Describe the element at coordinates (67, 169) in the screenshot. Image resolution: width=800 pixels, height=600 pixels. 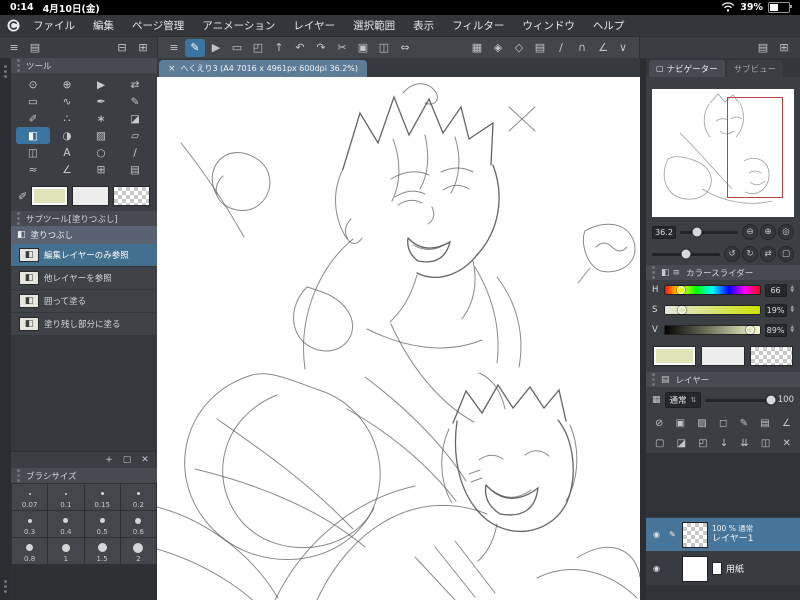
I see `ruler-tool: ∠` at that location.